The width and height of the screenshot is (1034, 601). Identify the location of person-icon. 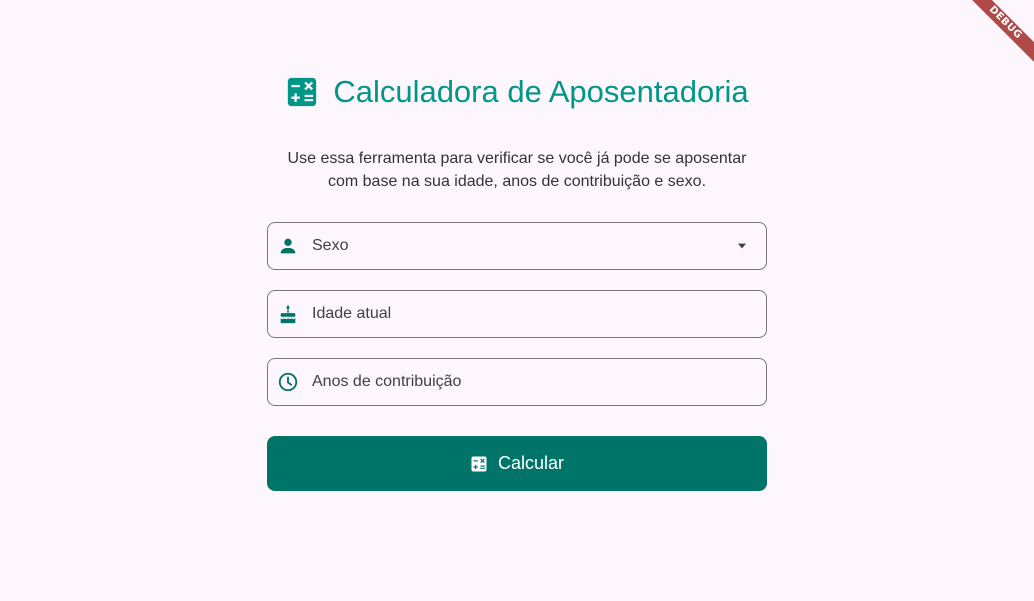
(288, 246).